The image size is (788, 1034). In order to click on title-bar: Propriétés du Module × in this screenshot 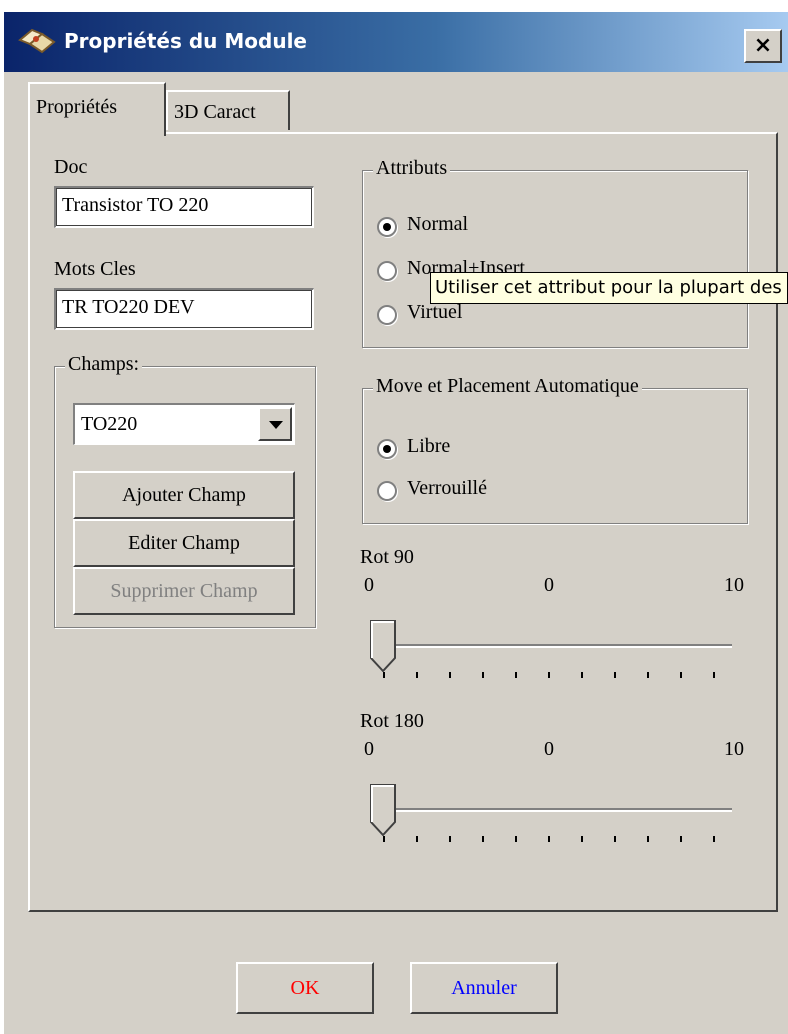, I will do `click(396, 42)`.